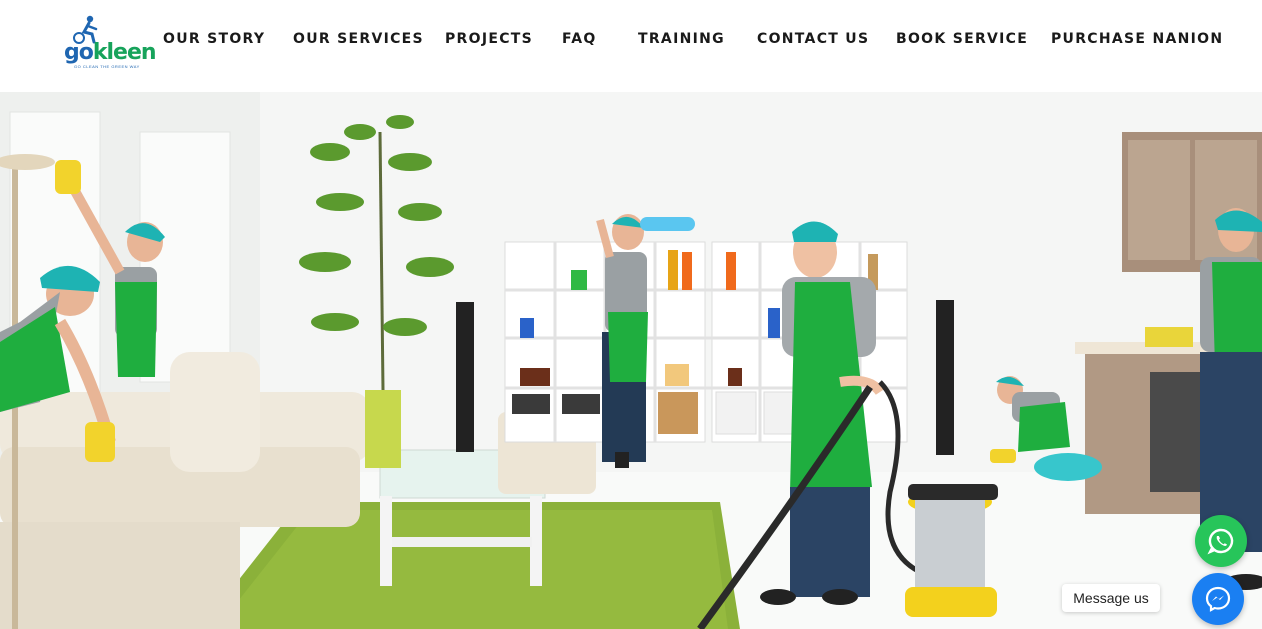 Image resolution: width=1262 pixels, height=629 pixels. Describe the element at coordinates (79, 52) in the screenshot. I see `logo-go-text: go` at that location.